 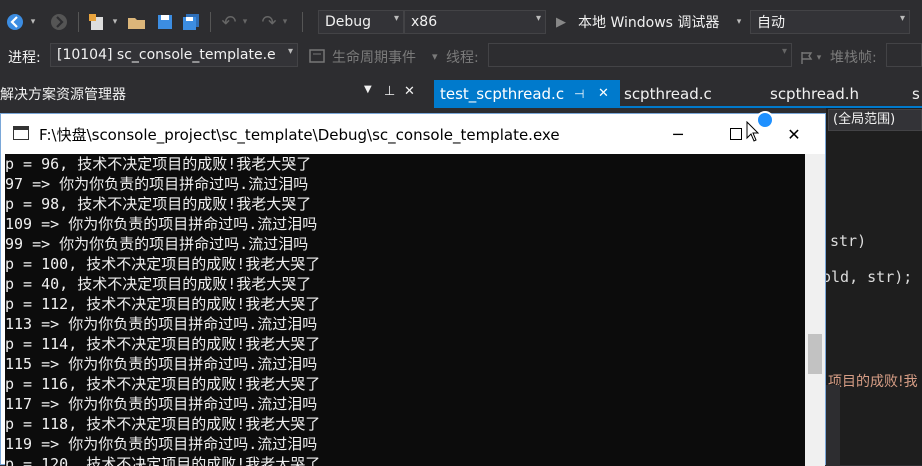 I want to click on tab-overflow: s, so click(x=917, y=93).